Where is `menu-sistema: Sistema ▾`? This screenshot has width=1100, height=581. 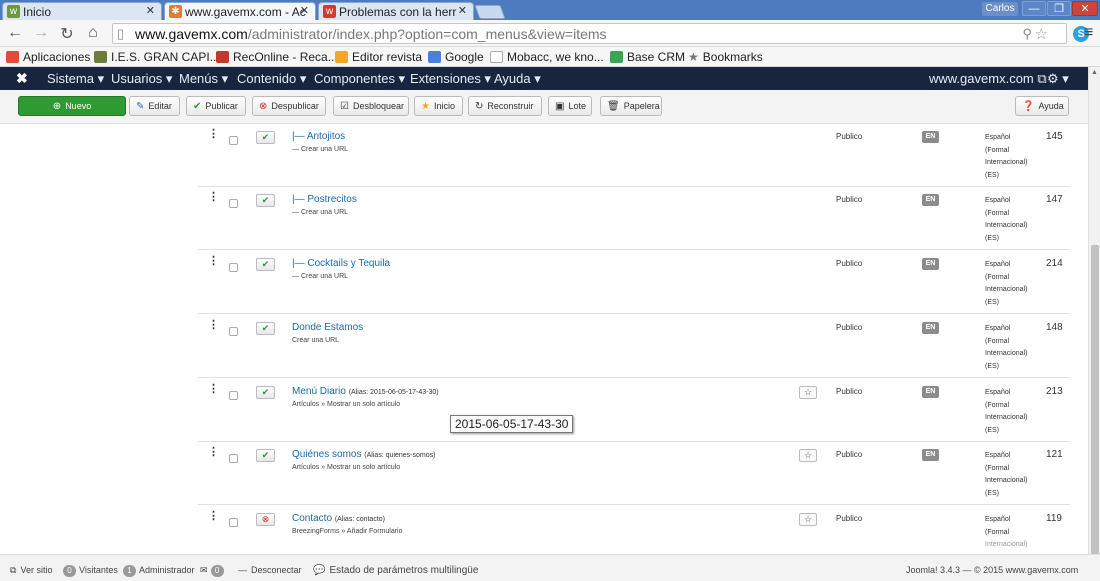
menu-sistema: Sistema ▾ is located at coordinates (75, 79).